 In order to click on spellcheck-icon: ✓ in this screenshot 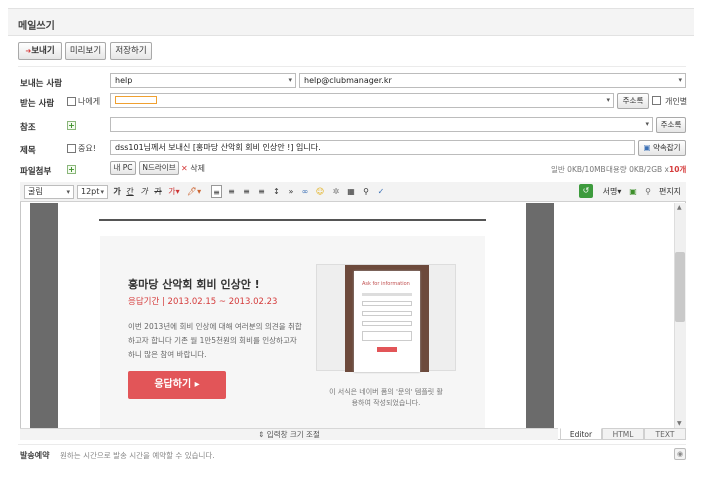, I will do `click(381, 191)`.